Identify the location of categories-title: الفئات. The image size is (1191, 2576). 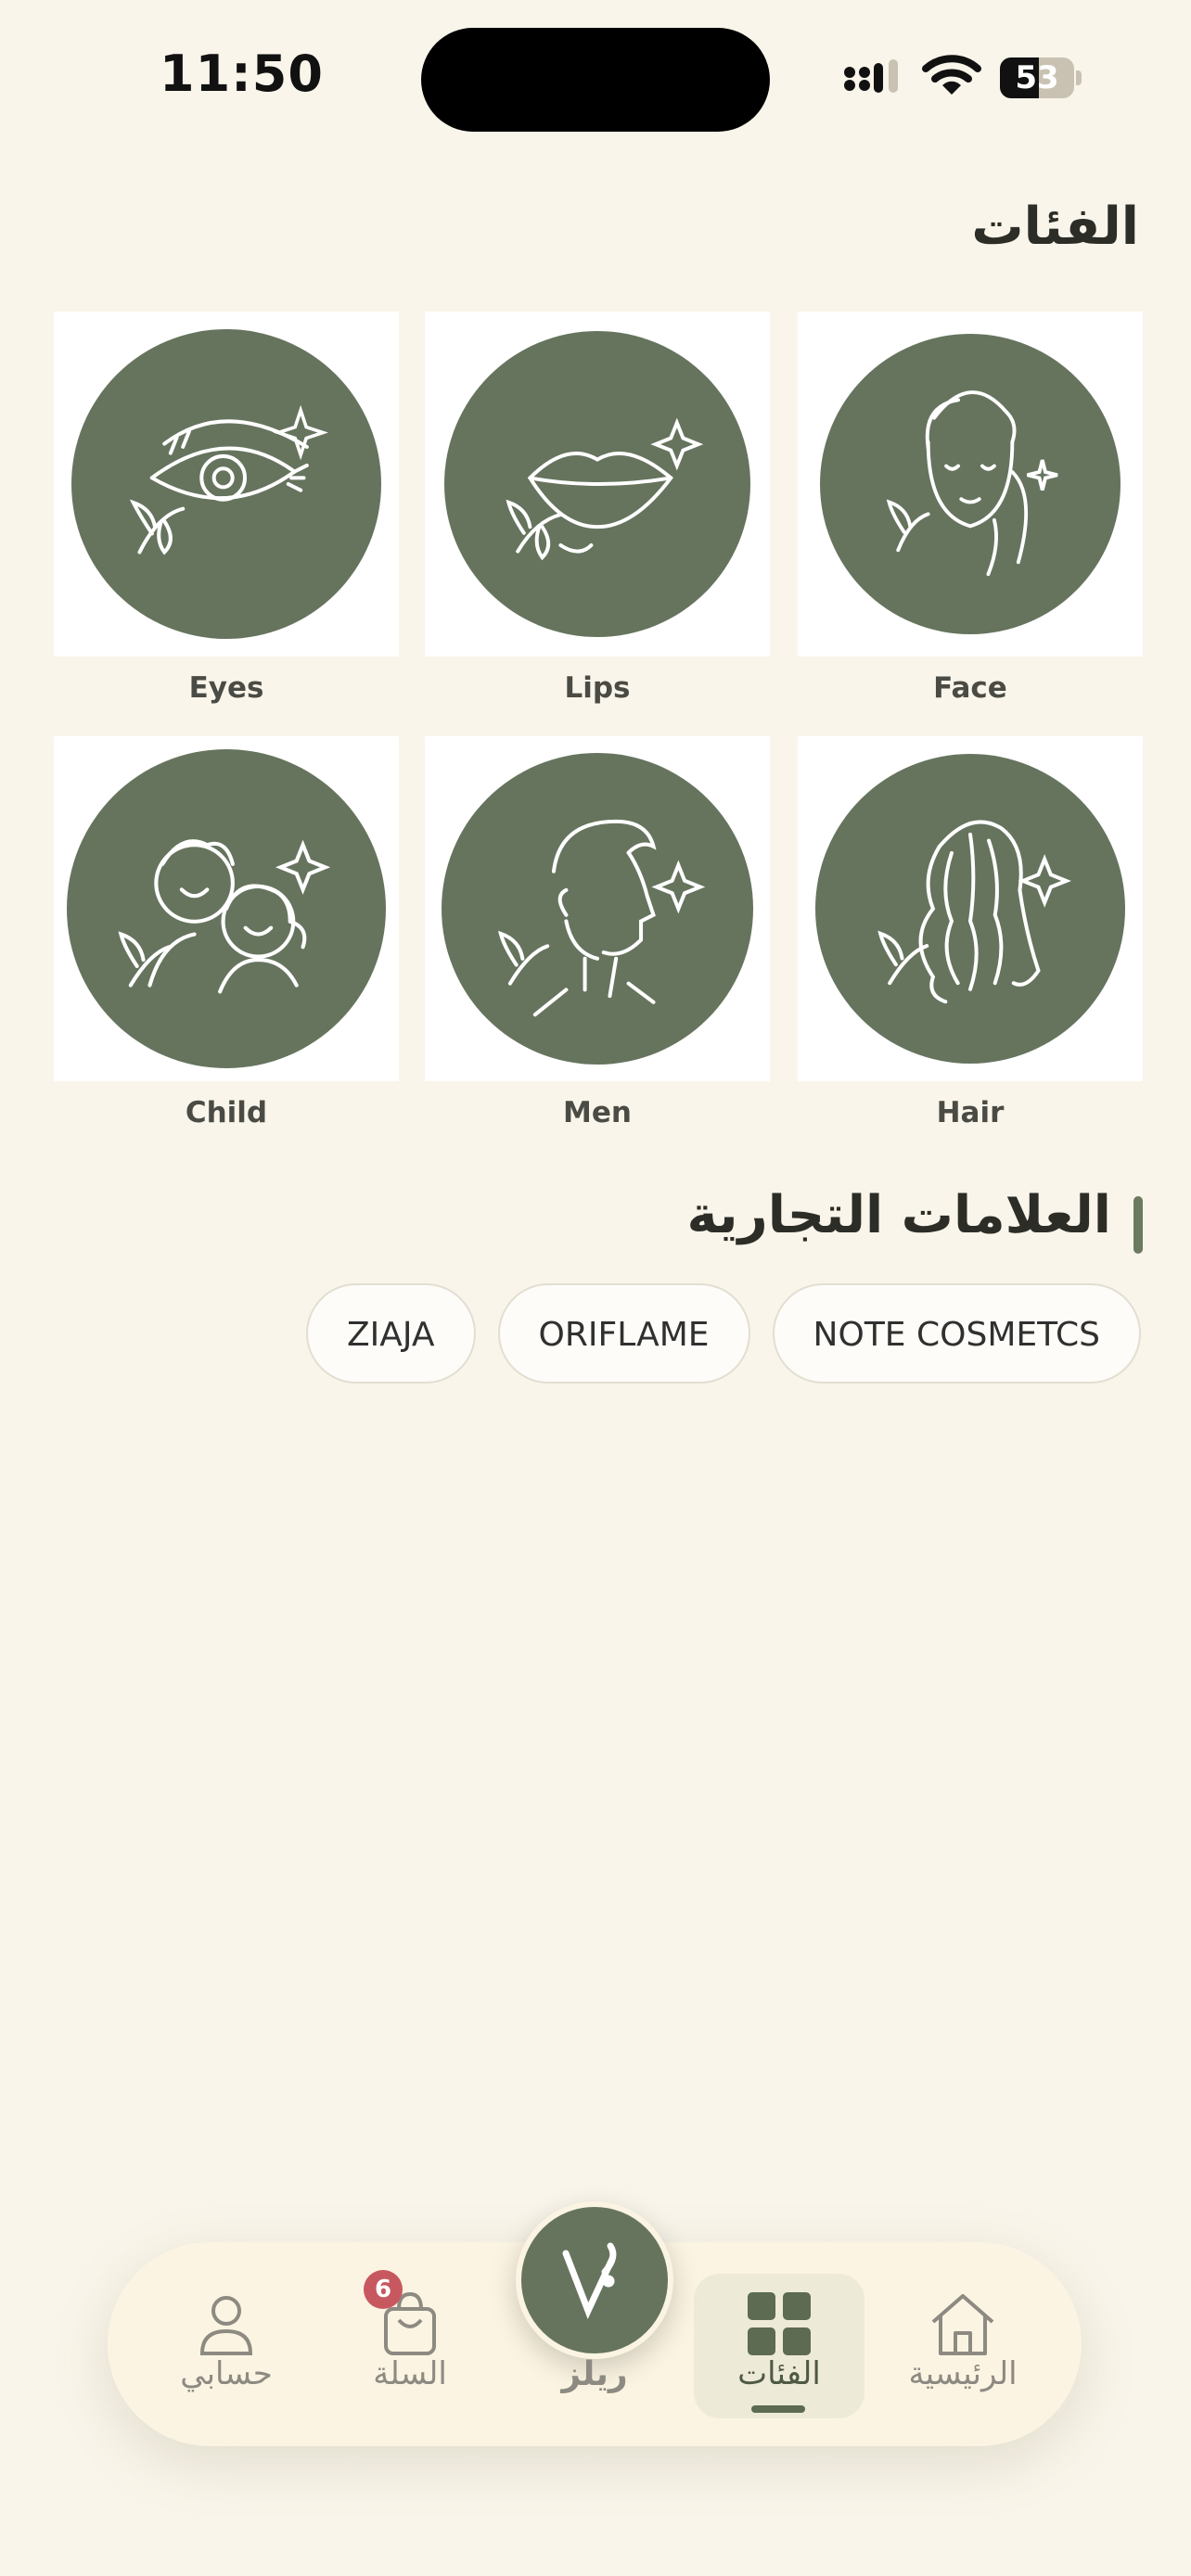
(1055, 227).